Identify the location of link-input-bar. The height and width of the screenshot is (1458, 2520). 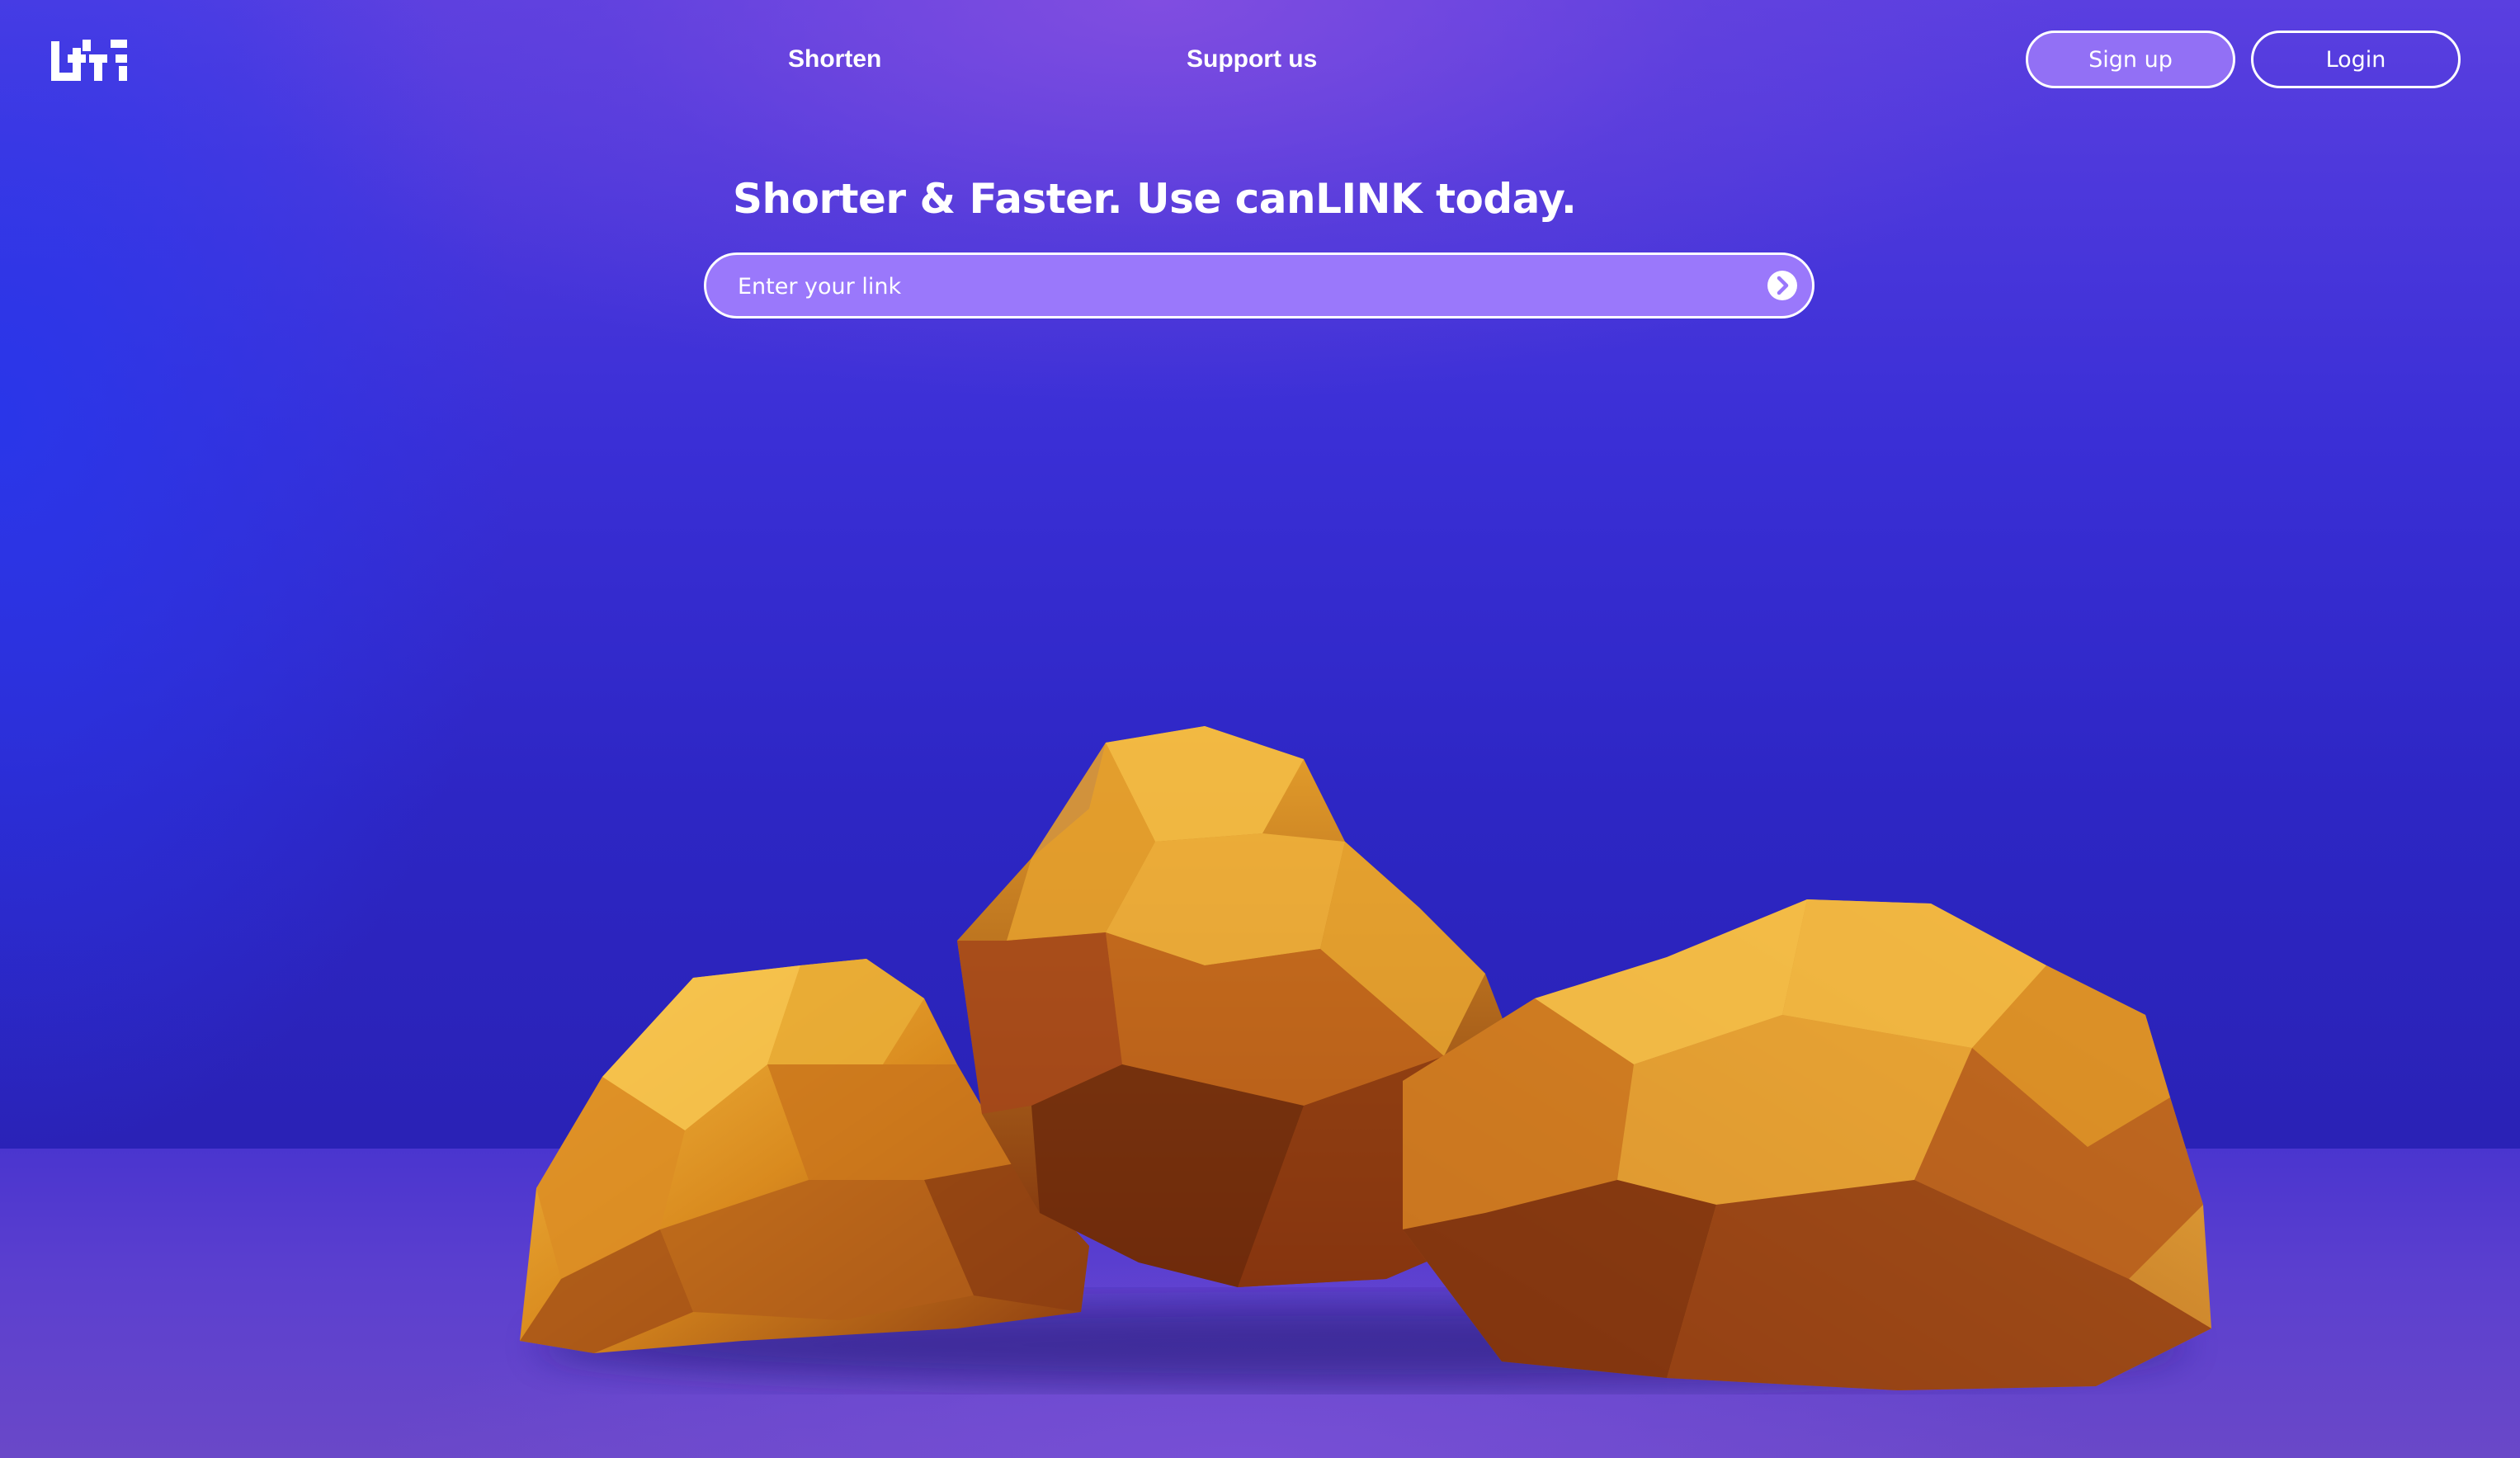
(1259, 285).